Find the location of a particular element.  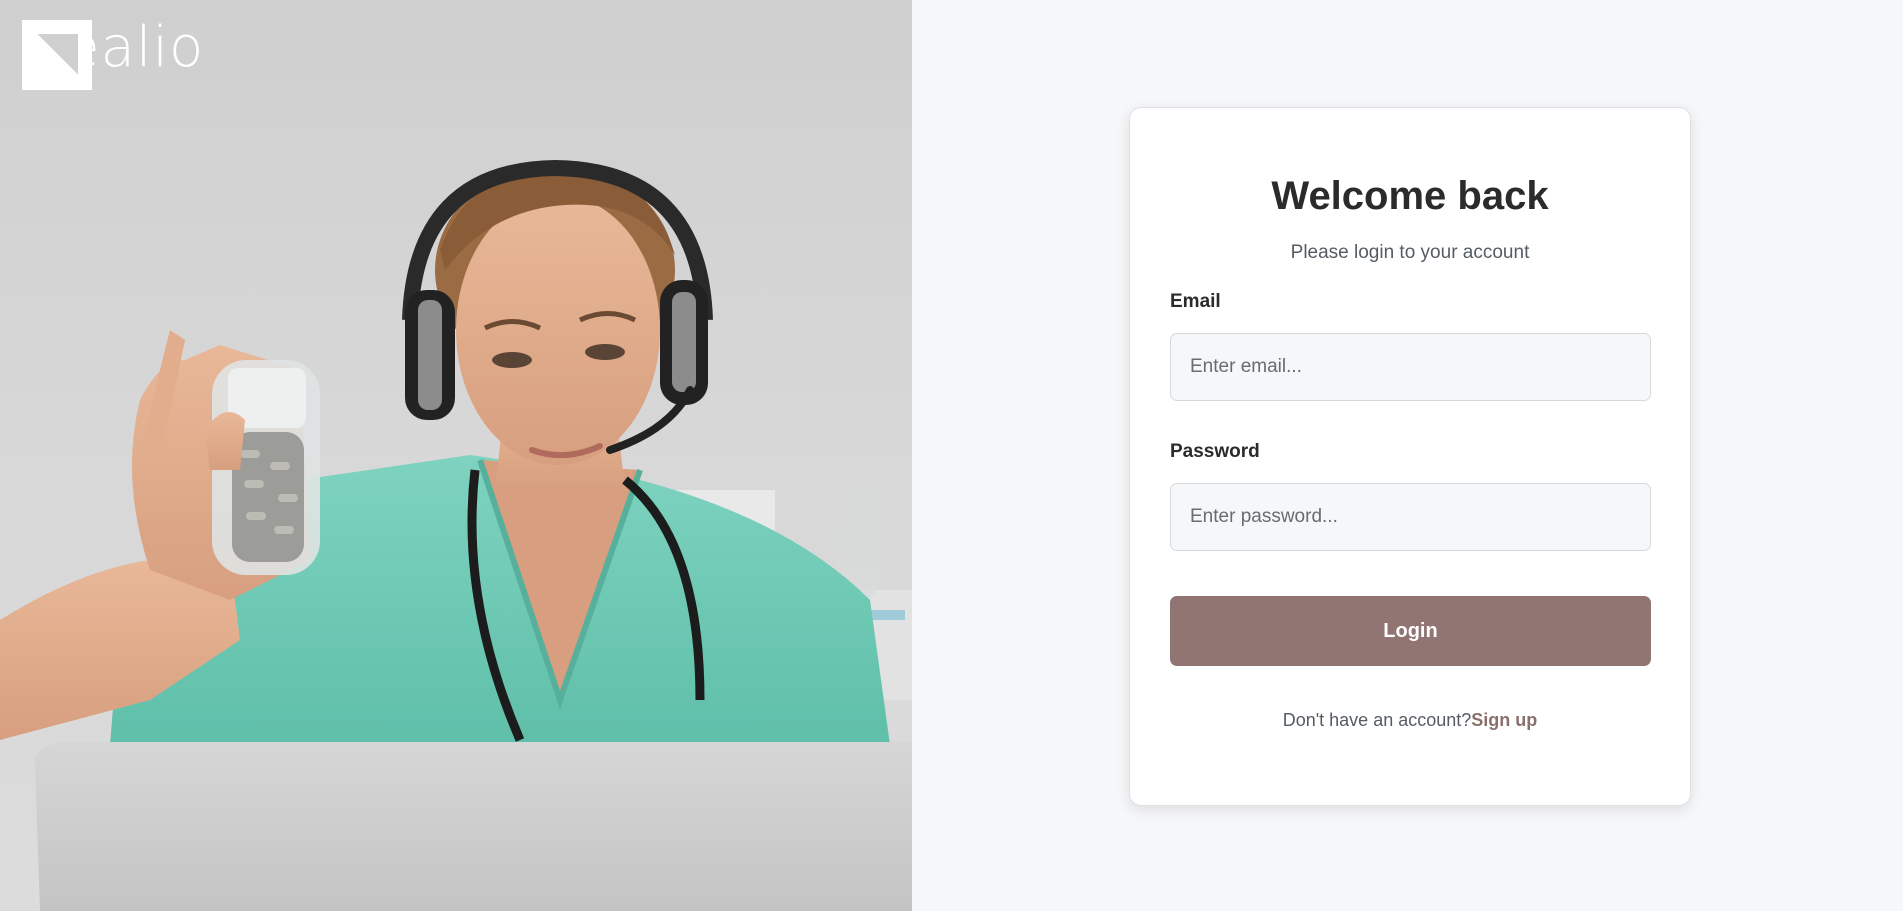

email-field is located at coordinates (1410, 367).